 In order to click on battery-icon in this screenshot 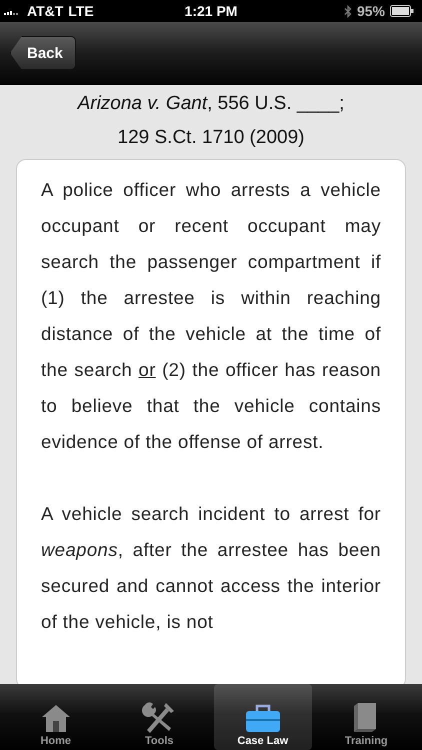, I will do `click(402, 11)`.